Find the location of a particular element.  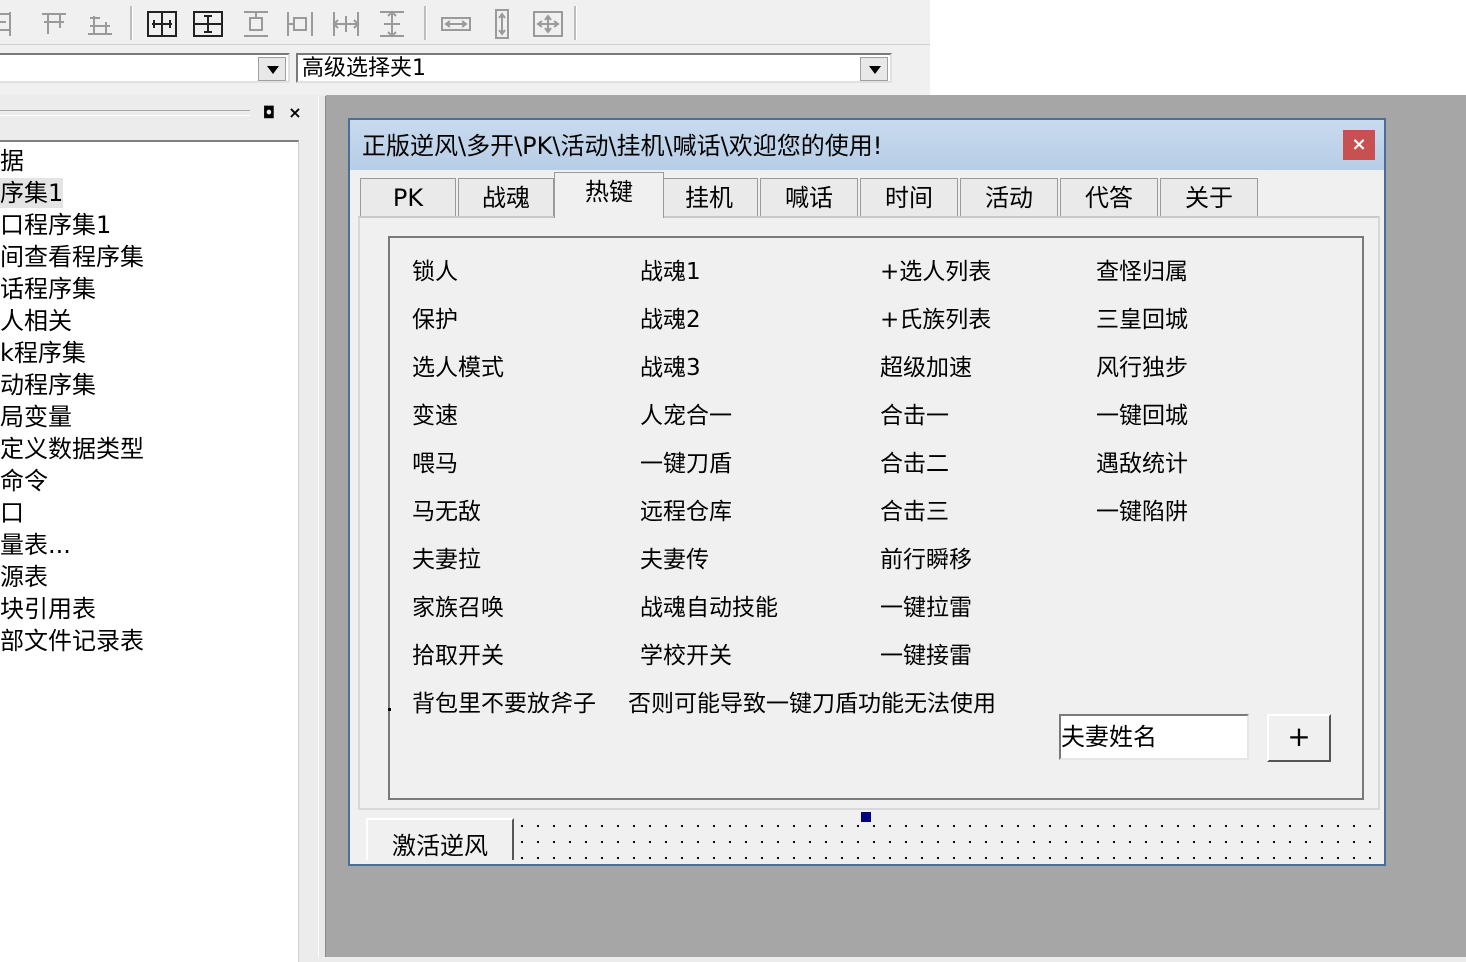

tab-time: 时间 is located at coordinates (909, 197).